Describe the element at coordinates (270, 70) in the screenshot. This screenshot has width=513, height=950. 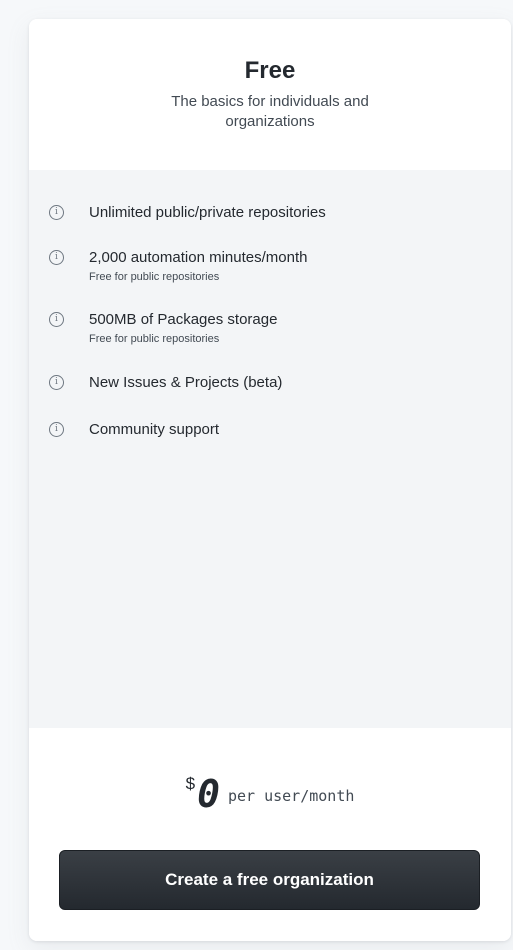
I see `plan-name: Free` at that location.